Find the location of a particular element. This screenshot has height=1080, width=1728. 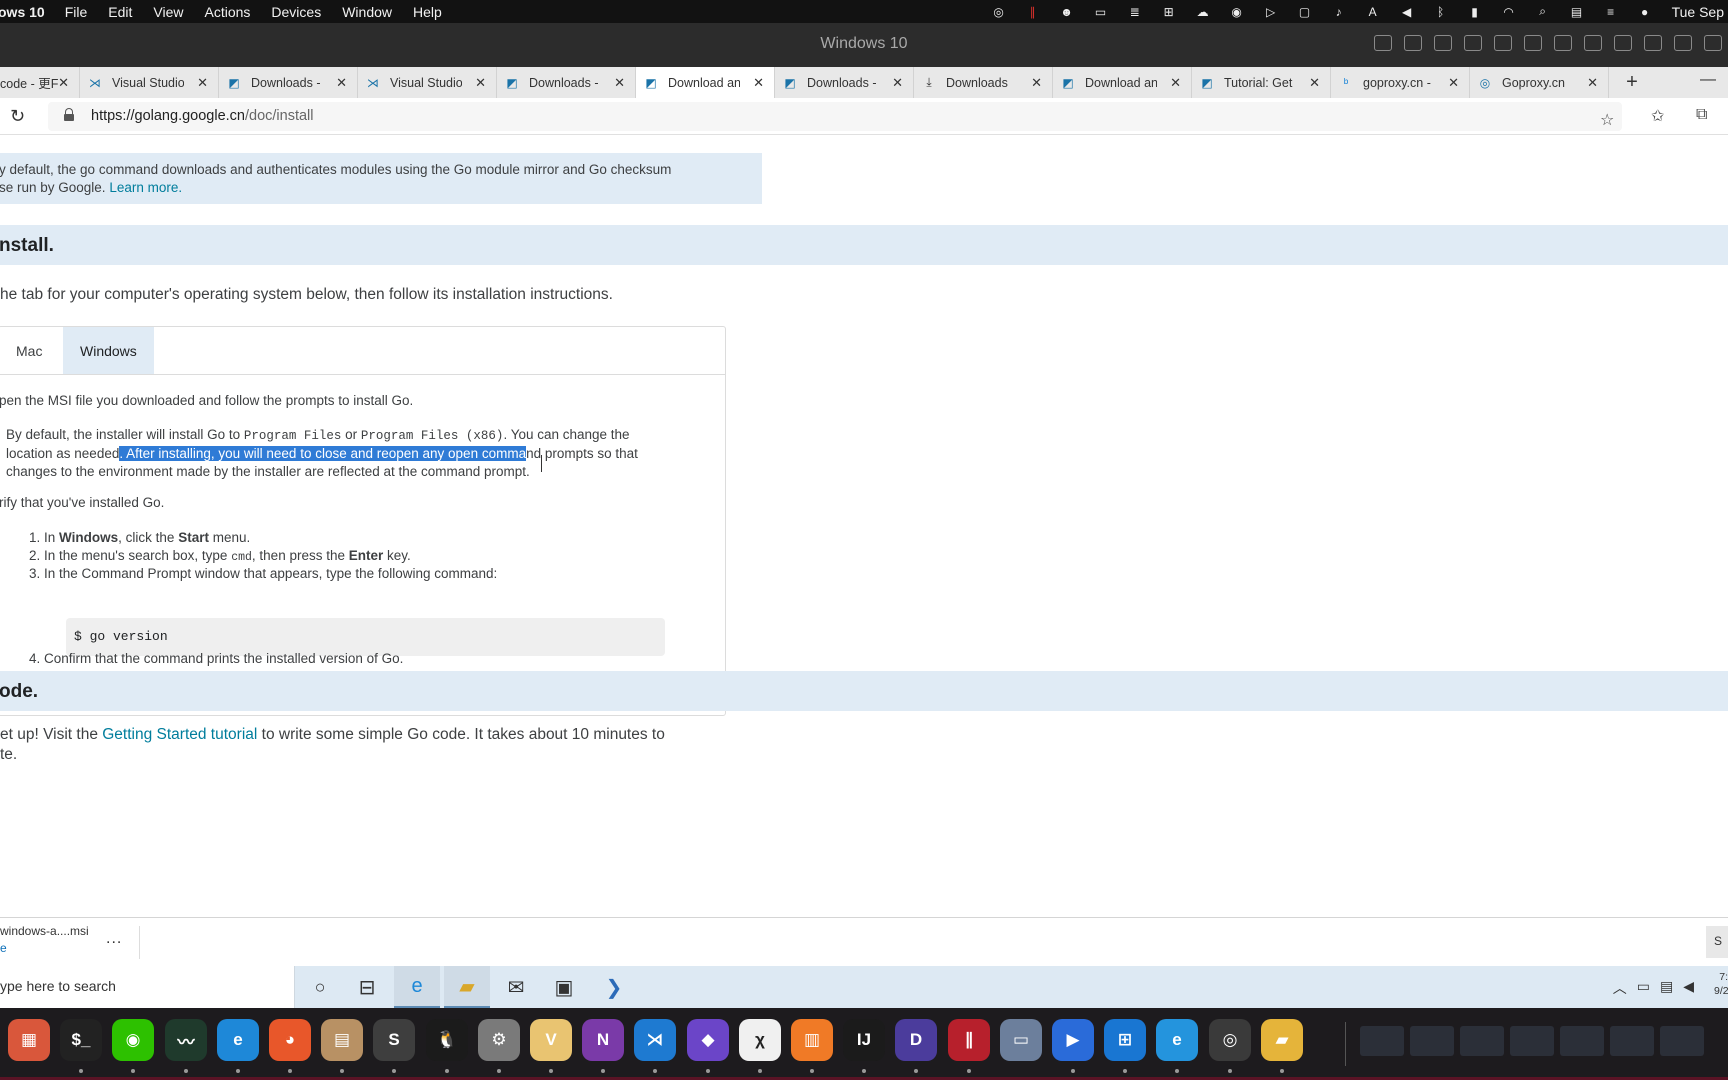

folder-tool-icon is located at coordinates (1653, 43).